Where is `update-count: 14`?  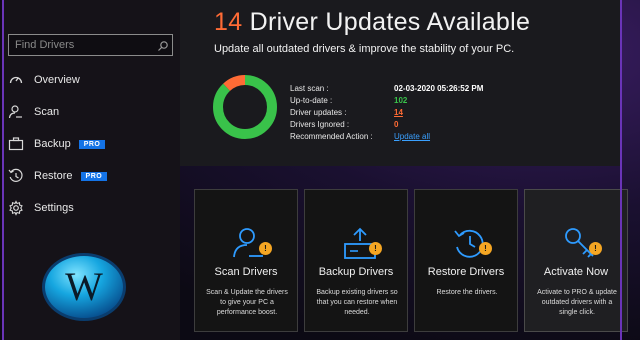
update-count: 14 is located at coordinates (228, 22).